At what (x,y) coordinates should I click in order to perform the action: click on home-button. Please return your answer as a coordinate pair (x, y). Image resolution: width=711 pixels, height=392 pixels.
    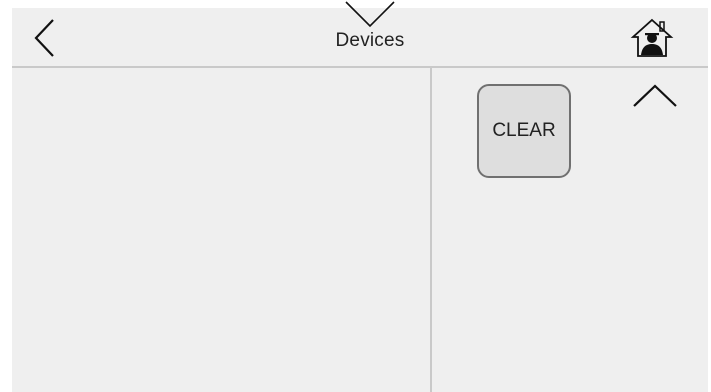
    Looking at the image, I should click on (652, 38).